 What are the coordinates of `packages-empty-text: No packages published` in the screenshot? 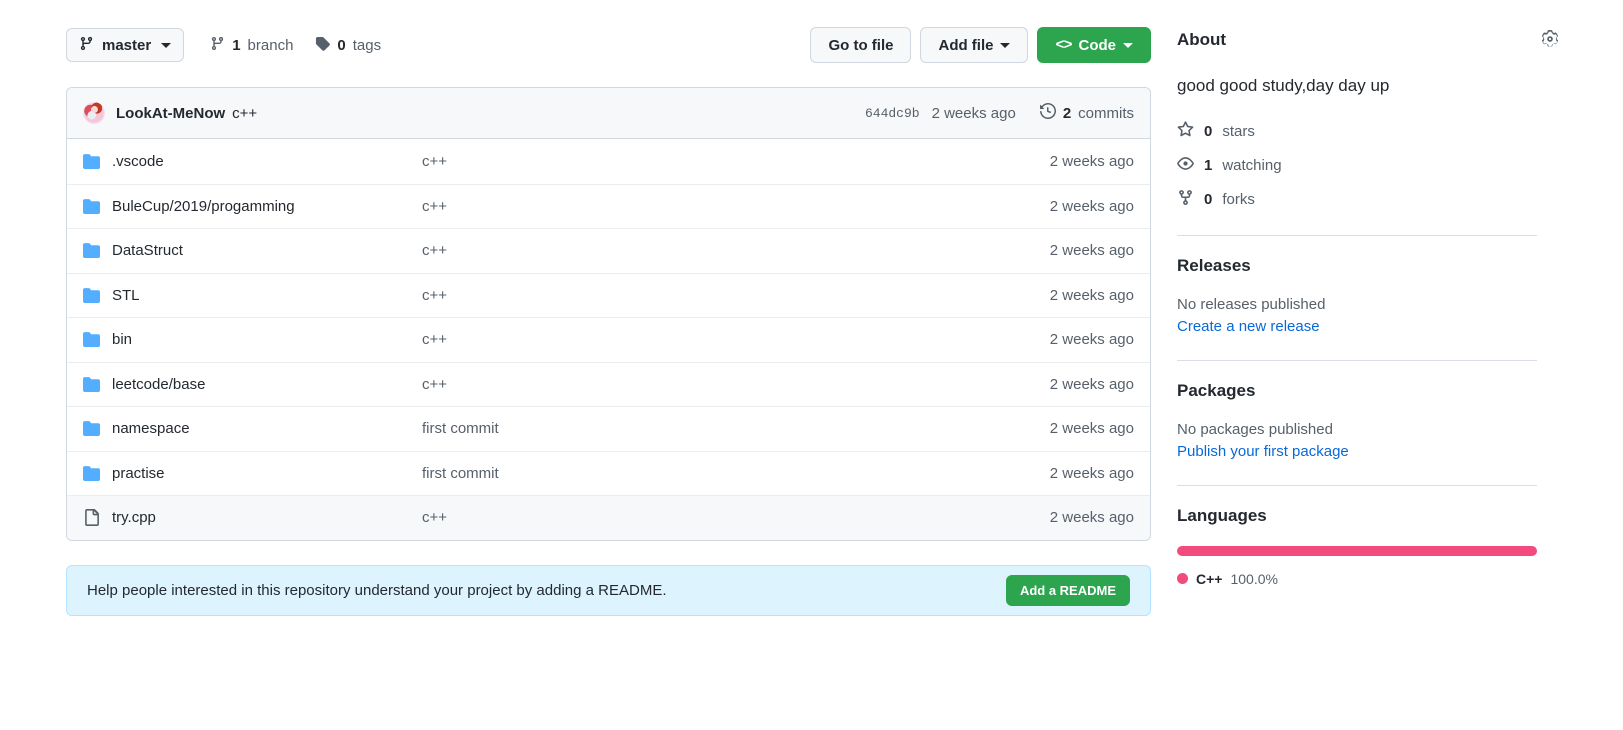 It's located at (1255, 429).